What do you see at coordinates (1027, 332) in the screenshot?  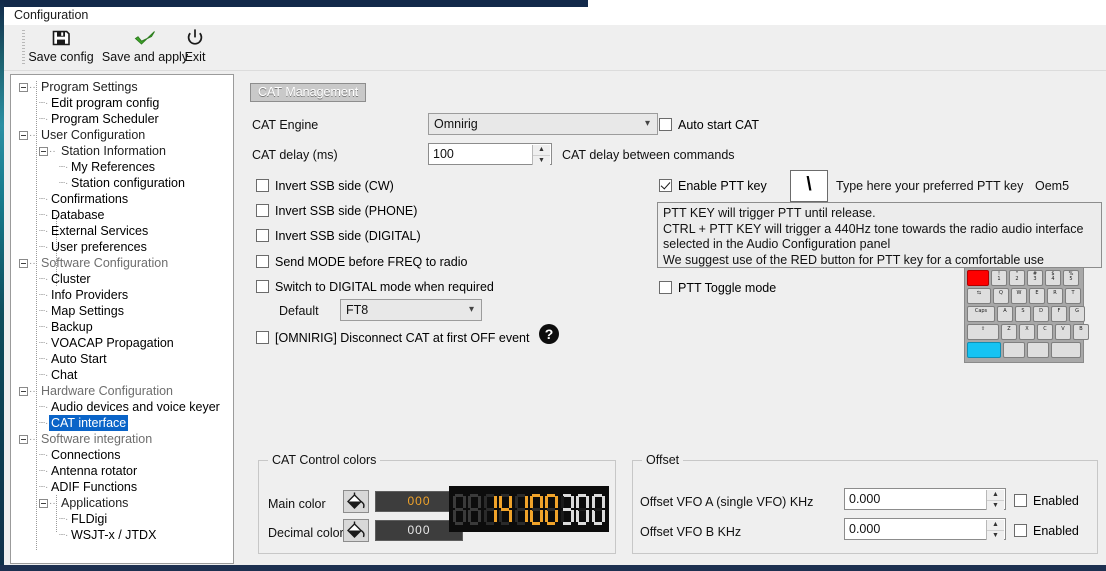 I see `keyboard-key-x: X` at bounding box center [1027, 332].